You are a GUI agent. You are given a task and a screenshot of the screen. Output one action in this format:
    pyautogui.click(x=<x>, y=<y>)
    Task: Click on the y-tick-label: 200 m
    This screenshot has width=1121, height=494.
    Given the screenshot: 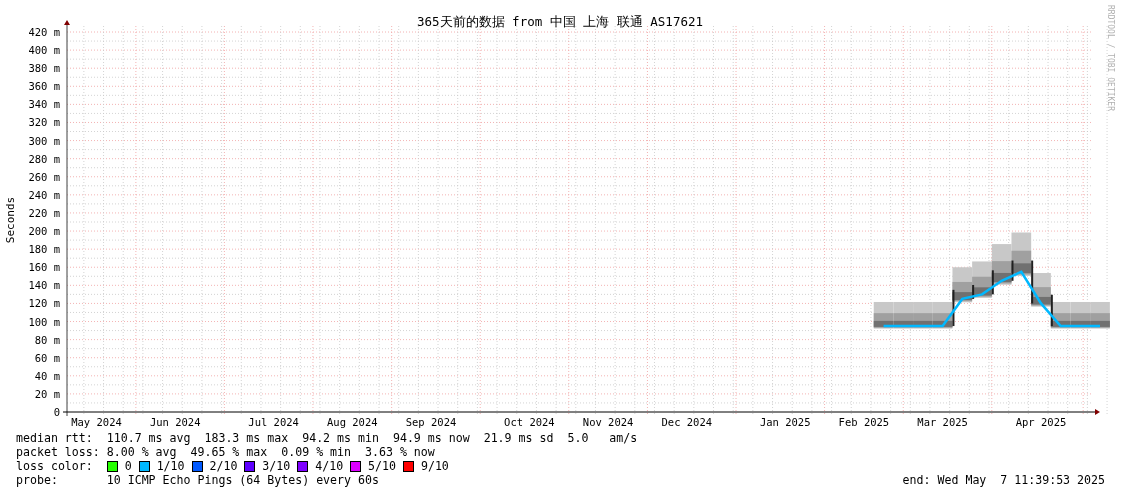 What is the action you would take?
    pyautogui.click(x=44, y=231)
    